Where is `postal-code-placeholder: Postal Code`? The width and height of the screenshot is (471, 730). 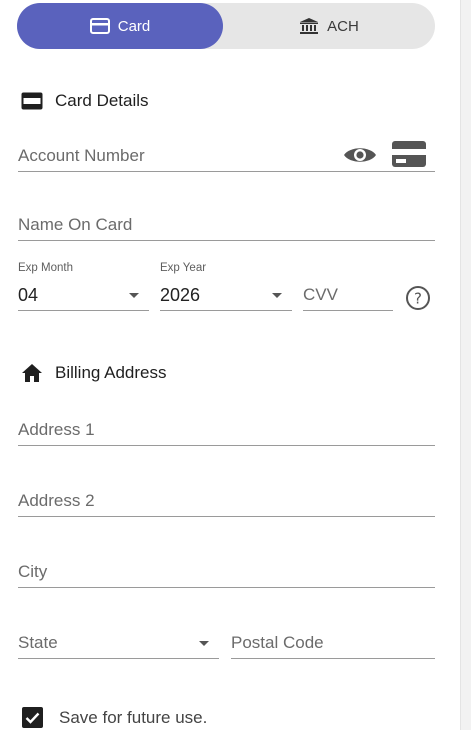
postal-code-placeholder: Postal Code is located at coordinates (277, 642).